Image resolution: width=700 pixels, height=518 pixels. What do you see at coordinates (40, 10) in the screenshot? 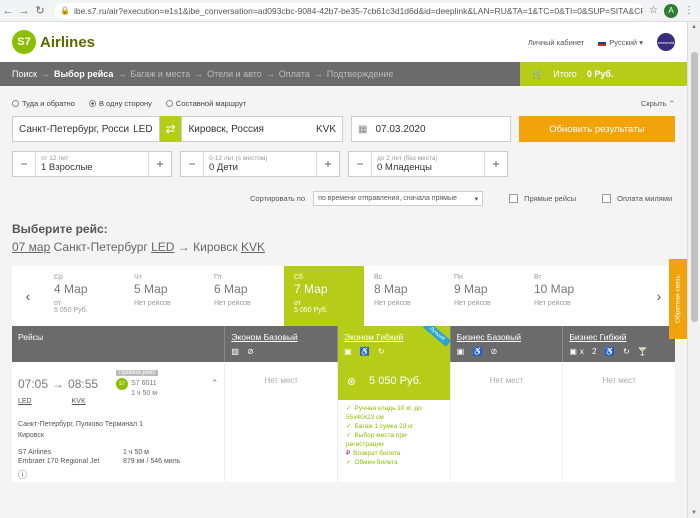
I see `reload-icon: ↻` at bounding box center [40, 10].